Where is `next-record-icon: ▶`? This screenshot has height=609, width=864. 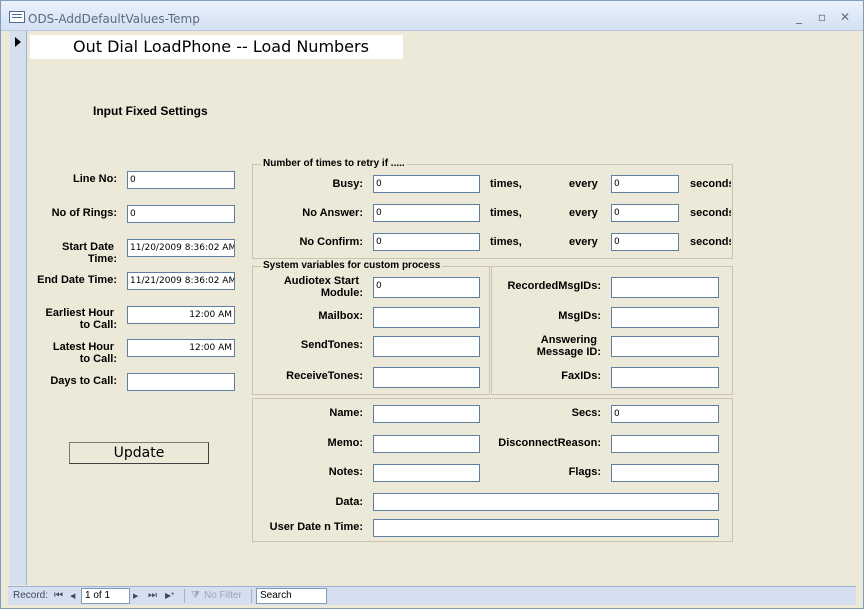 next-record-icon: ▶ is located at coordinates (135, 596).